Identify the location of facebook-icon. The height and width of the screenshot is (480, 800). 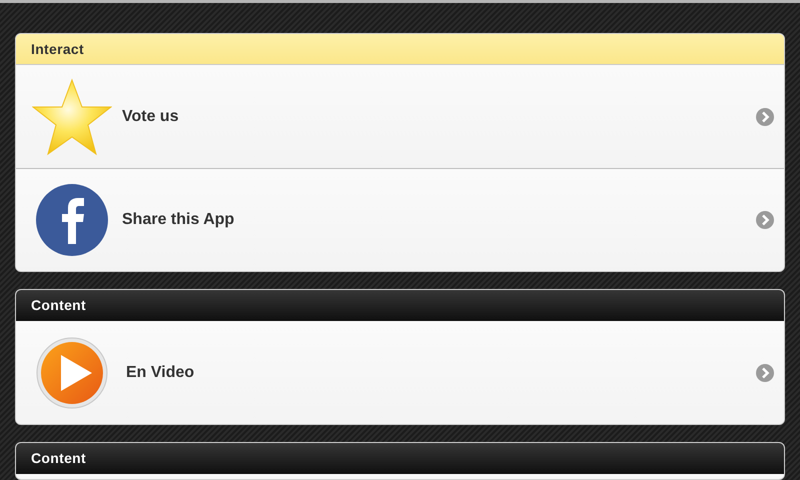
(72, 220).